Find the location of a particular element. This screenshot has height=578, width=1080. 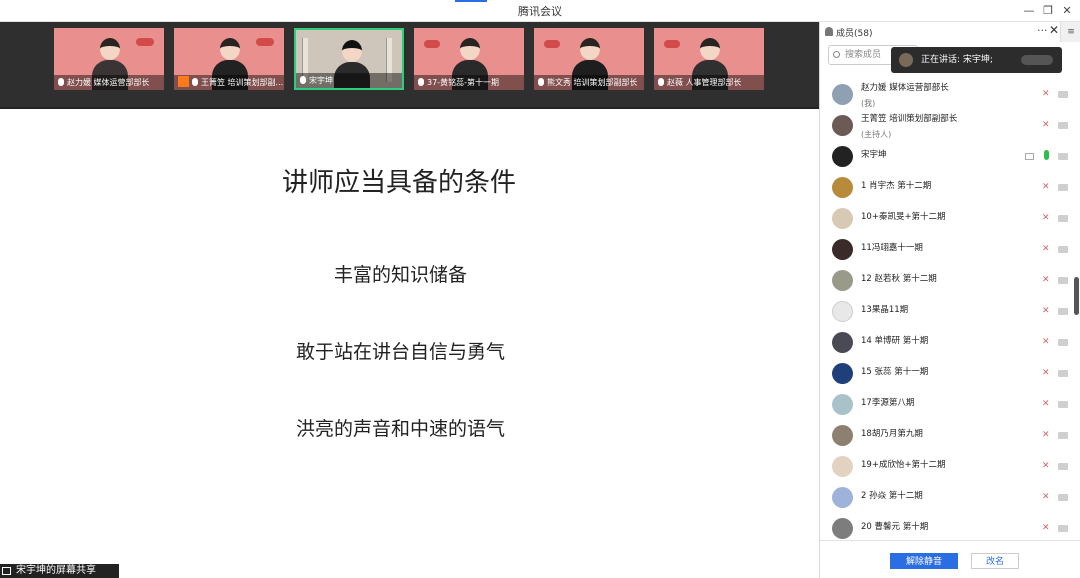

video-tile: 熊文秀 培训策划部副部长 is located at coordinates (589, 59).